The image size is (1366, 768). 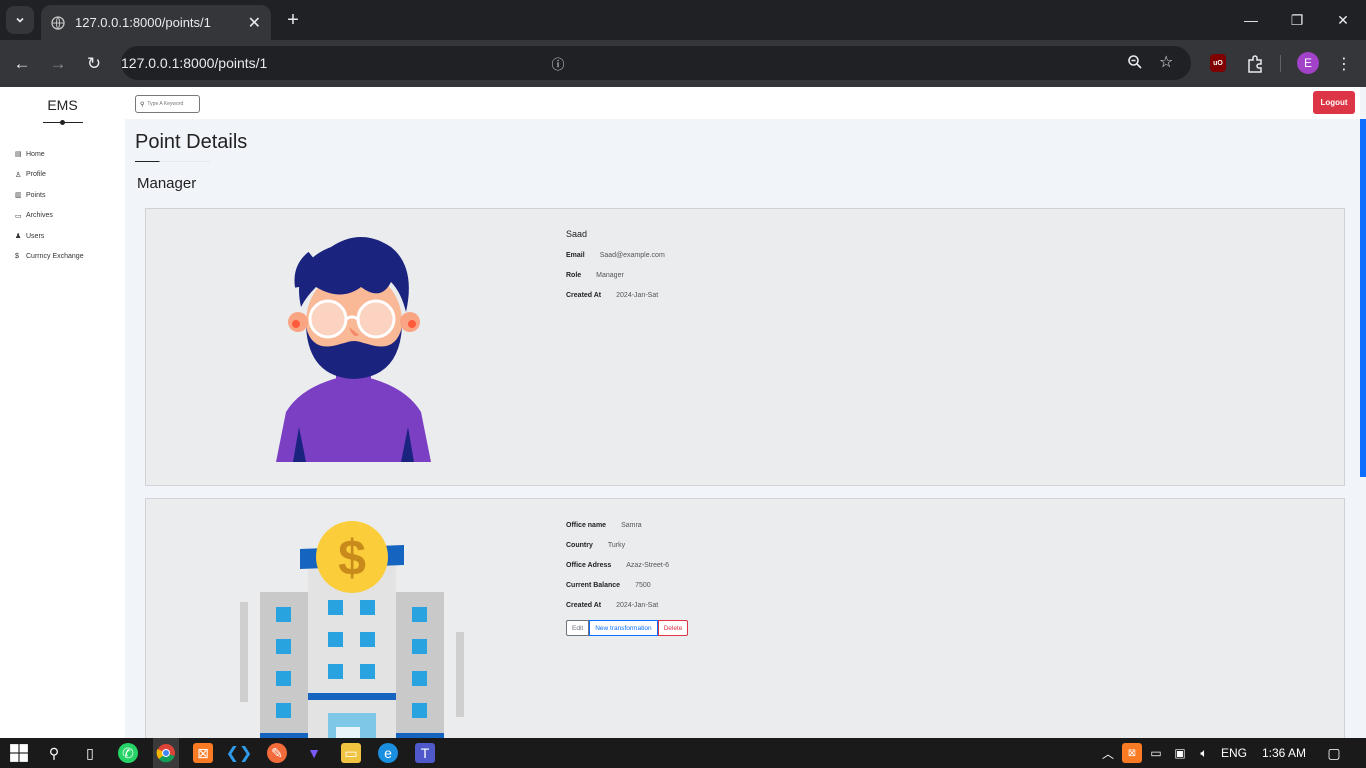 What do you see at coordinates (1344, 64) in the screenshot?
I see `menu-dots-icon: ⋮` at bounding box center [1344, 64].